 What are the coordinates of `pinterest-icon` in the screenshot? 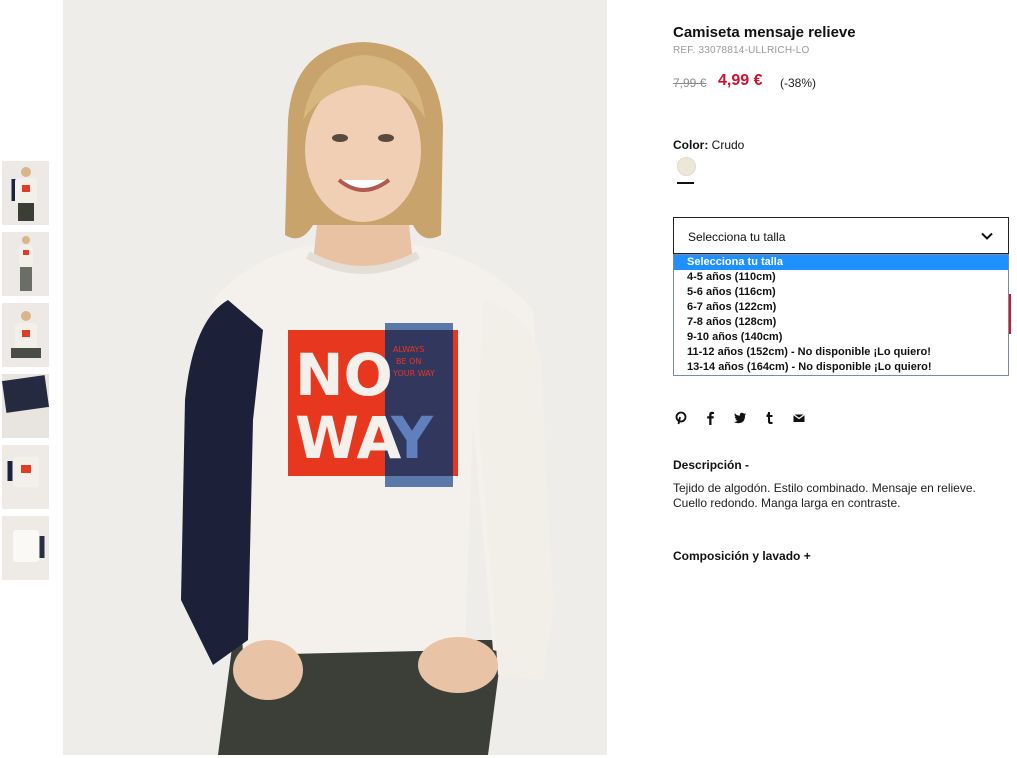 It's located at (681, 419).